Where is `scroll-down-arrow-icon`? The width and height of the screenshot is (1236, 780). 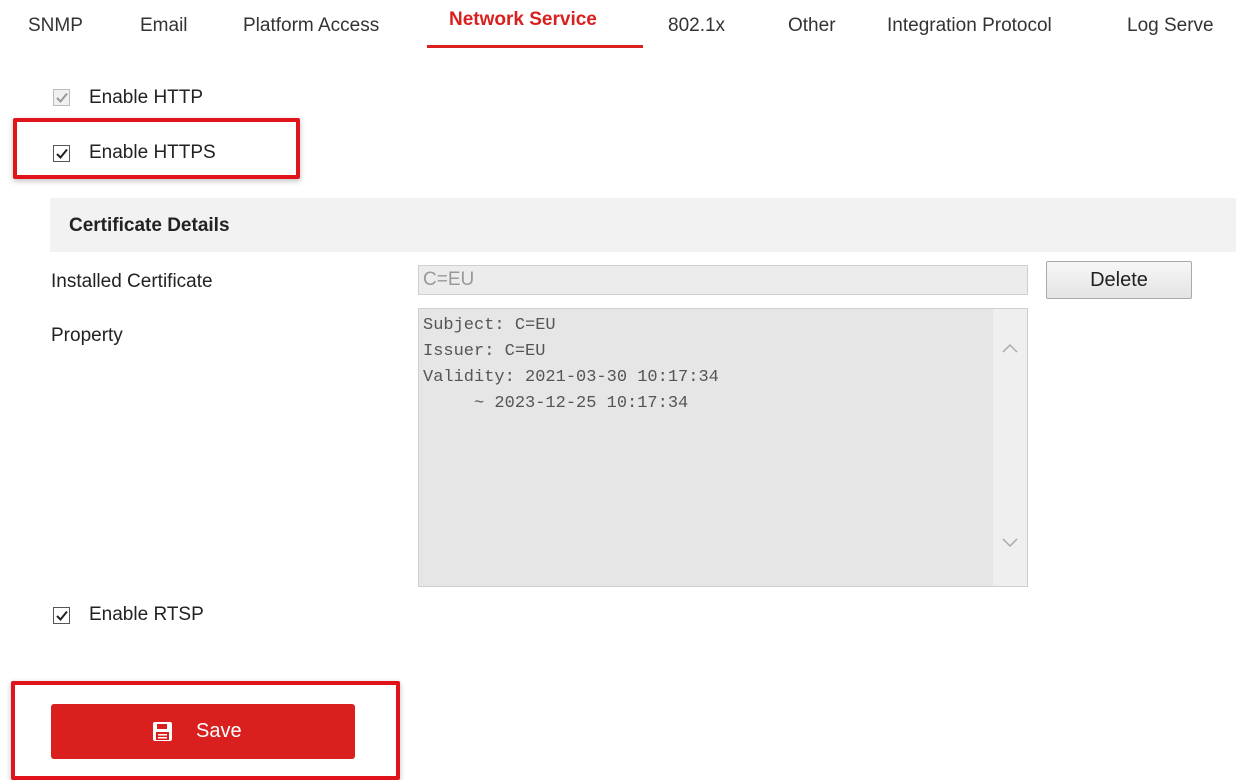 scroll-down-arrow-icon is located at coordinates (1010, 543).